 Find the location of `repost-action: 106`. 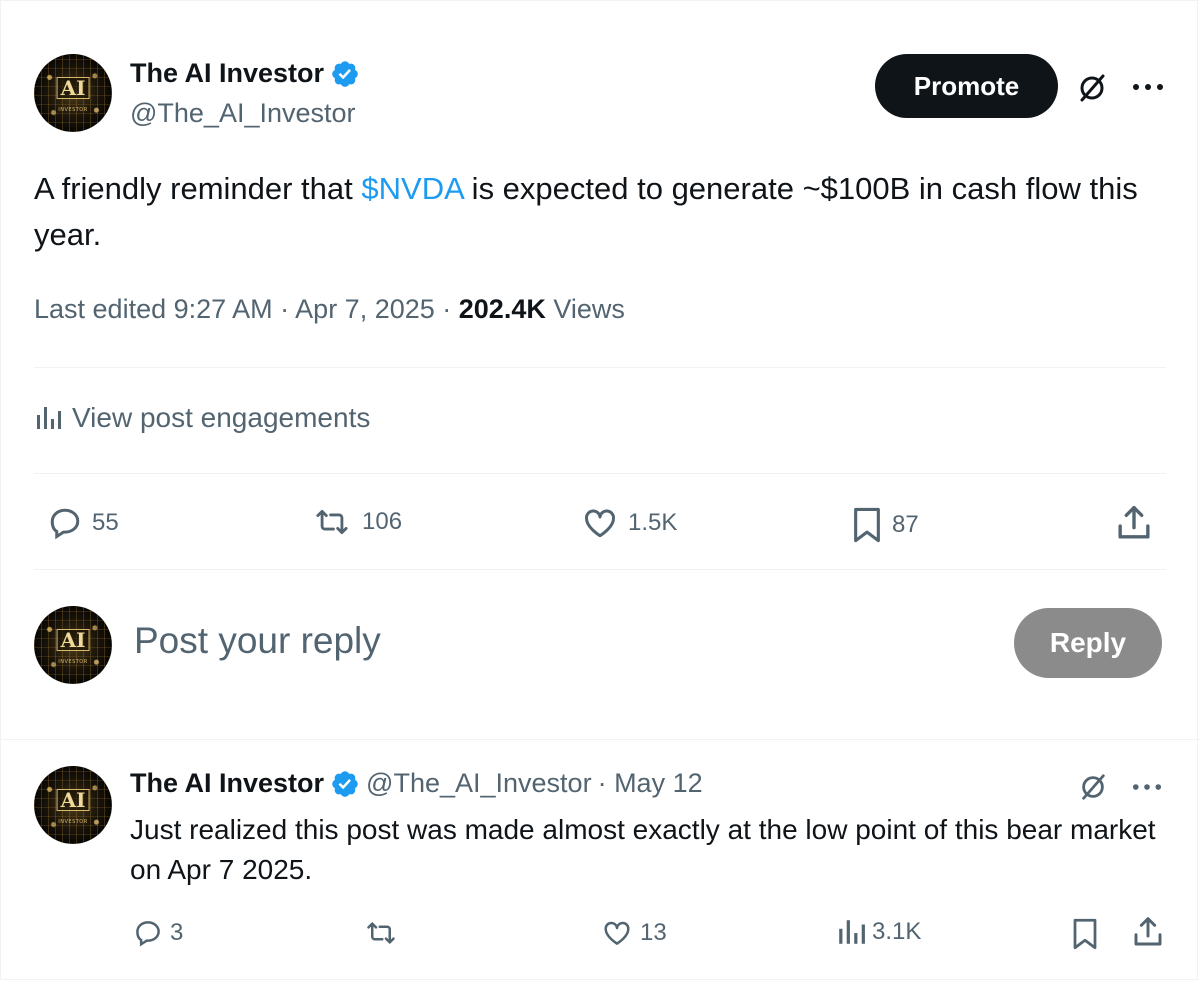

repost-action: 106 is located at coordinates (356, 522).